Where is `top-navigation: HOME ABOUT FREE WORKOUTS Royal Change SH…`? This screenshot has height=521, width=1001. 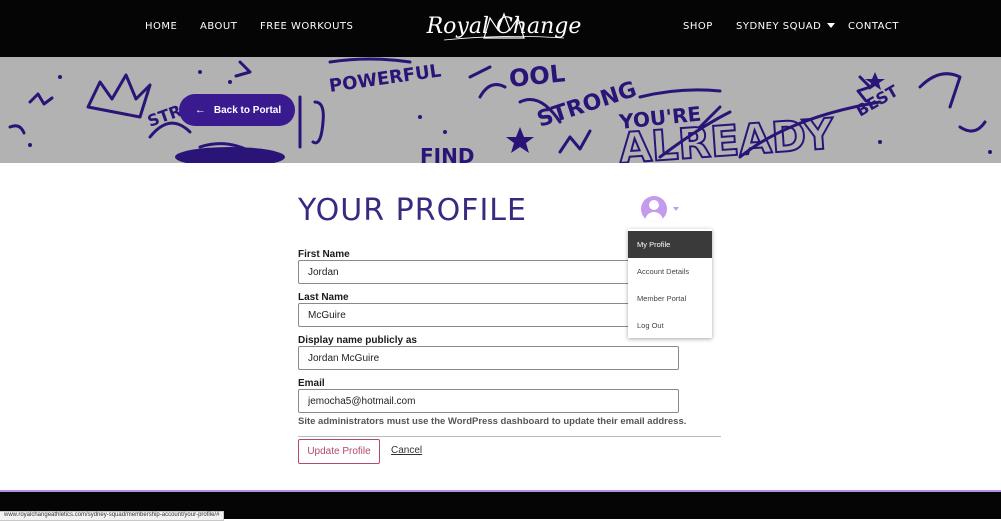 top-navigation: HOME ABOUT FREE WORKOUTS Royal Change SH… is located at coordinates (500, 28).